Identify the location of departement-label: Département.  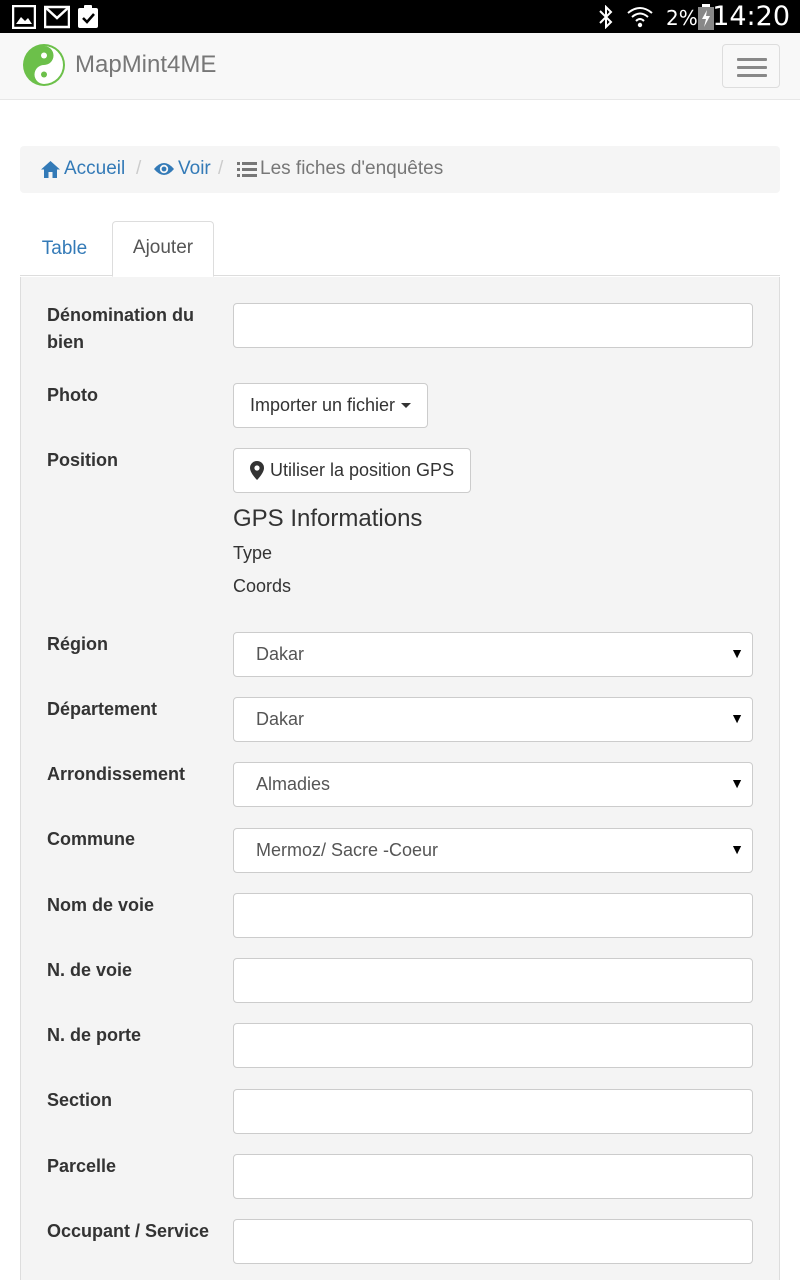
(102, 709).